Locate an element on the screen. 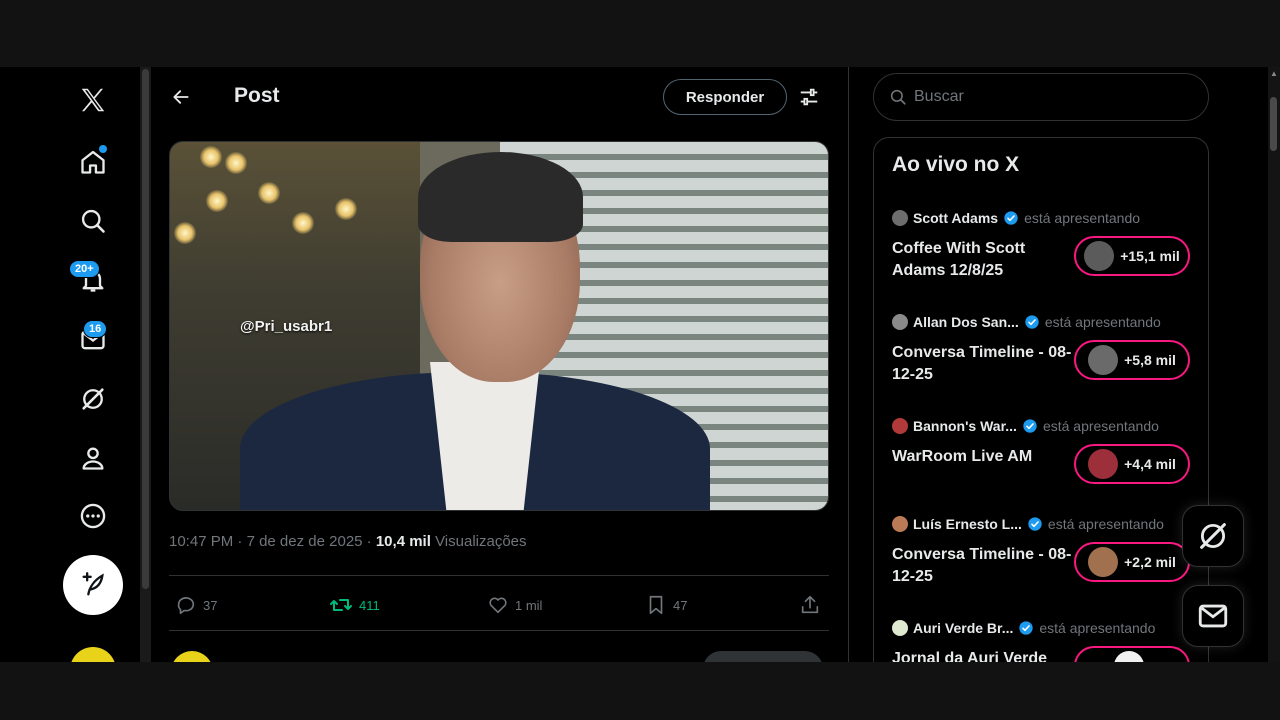 This screenshot has height=720, width=1280. post-time: 10:47 PM is located at coordinates (201, 541).